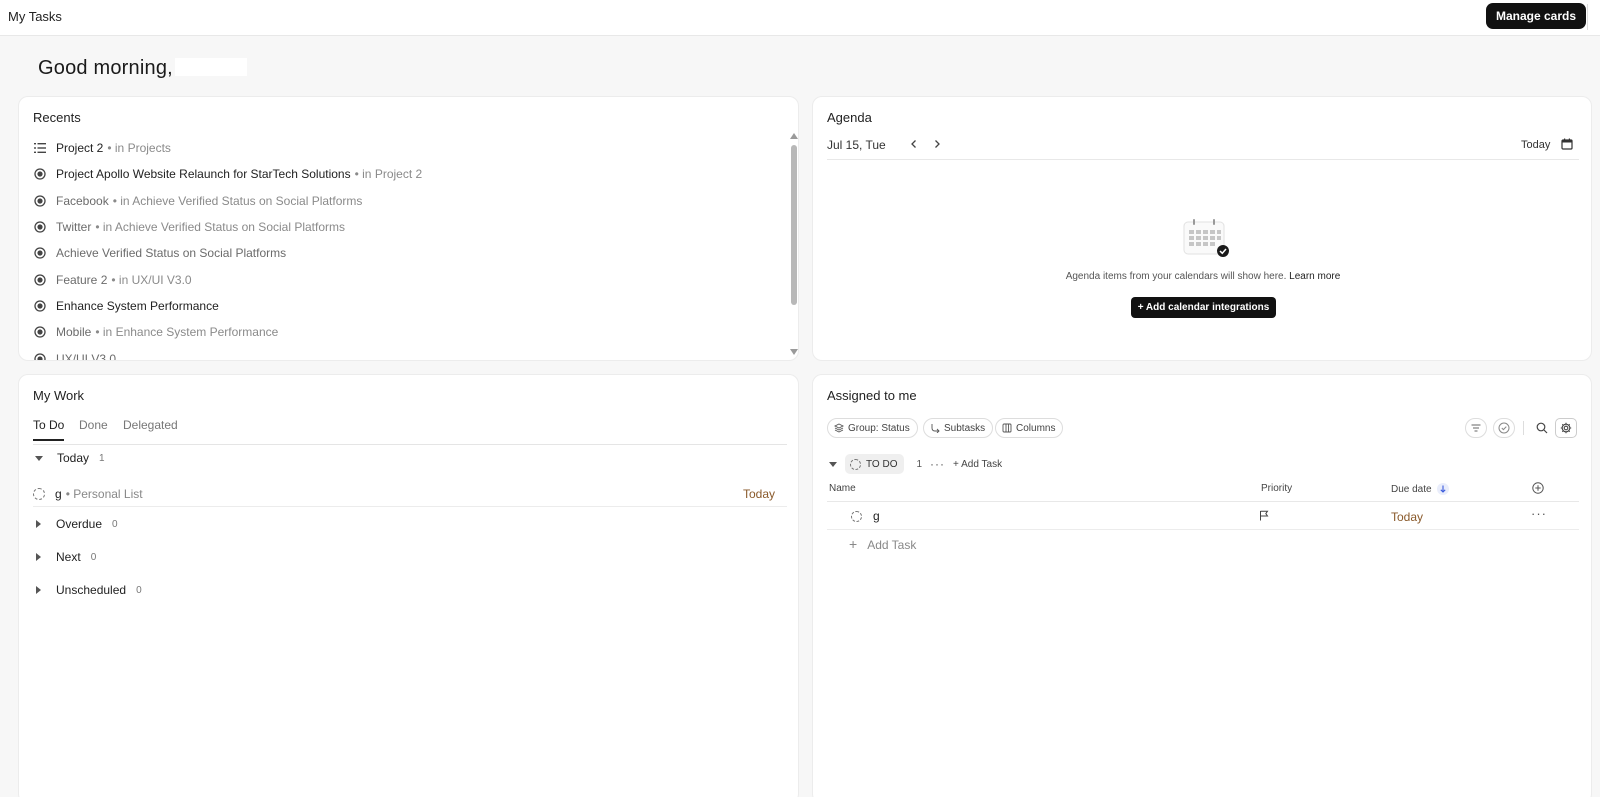  Describe the element at coordinates (1536, 16) in the screenshot. I see `manage-cards-button: Manage cards` at that location.